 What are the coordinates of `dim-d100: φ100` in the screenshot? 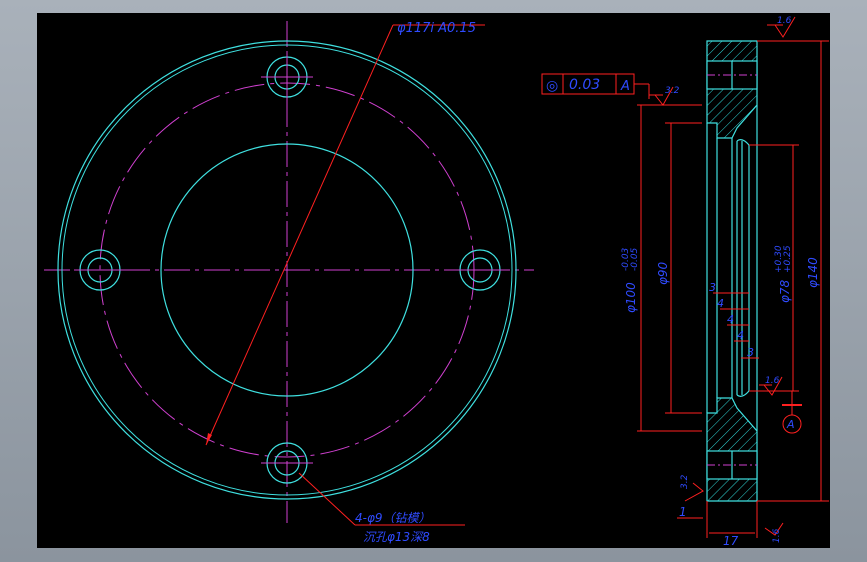 It's located at (631, 297).